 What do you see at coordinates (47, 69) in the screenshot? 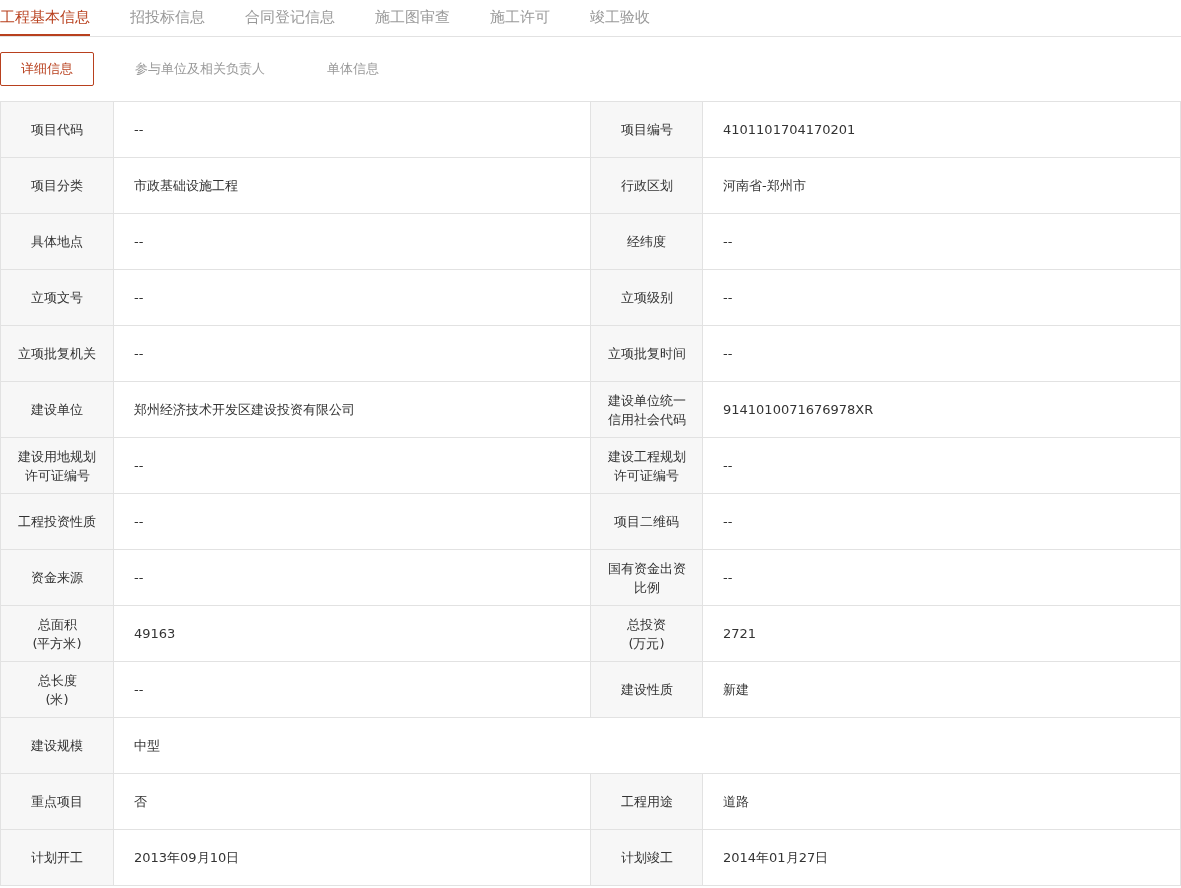
I see `sub-tab: 详细信息` at bounding box center [47, 69].